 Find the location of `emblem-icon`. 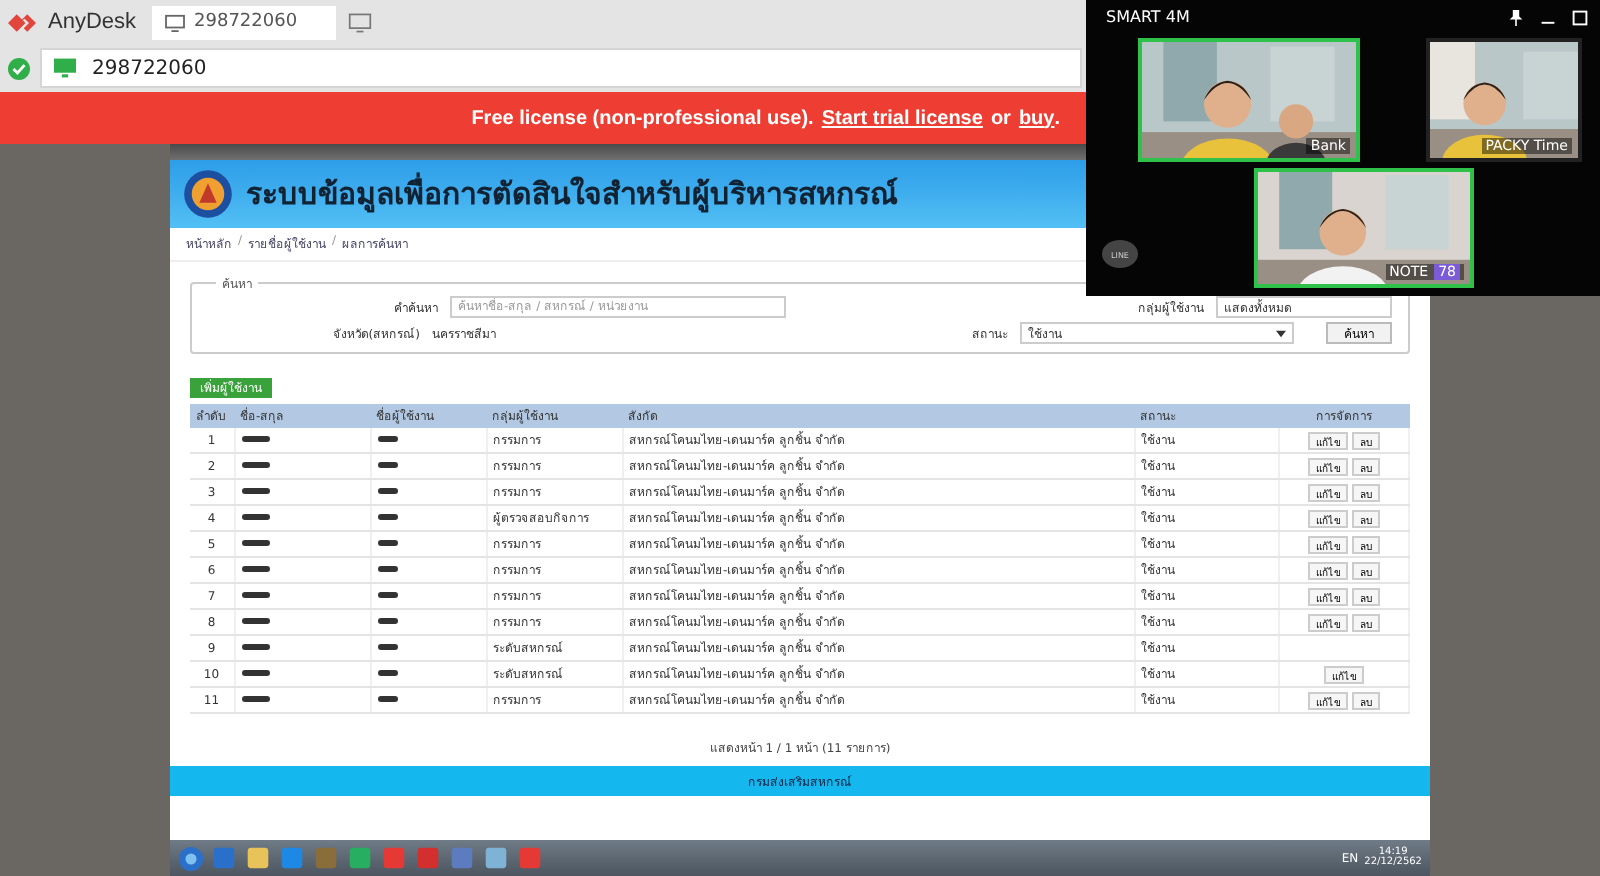

emblem-icon is located at coordinates (208, 194).